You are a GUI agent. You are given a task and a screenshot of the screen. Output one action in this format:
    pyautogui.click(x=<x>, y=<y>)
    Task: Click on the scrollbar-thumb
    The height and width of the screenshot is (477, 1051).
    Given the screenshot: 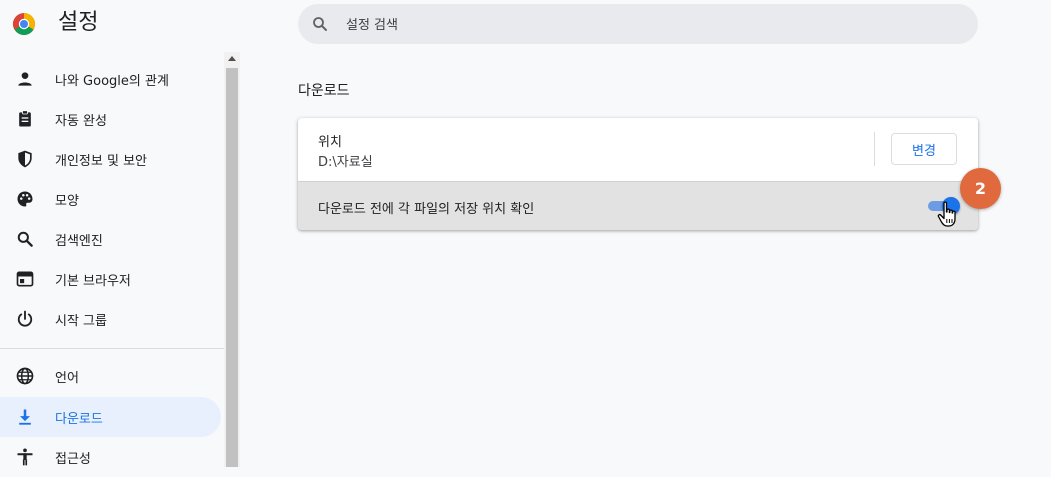 What is the action you would take?
    pyautogui.click(x=232, y=267)
    